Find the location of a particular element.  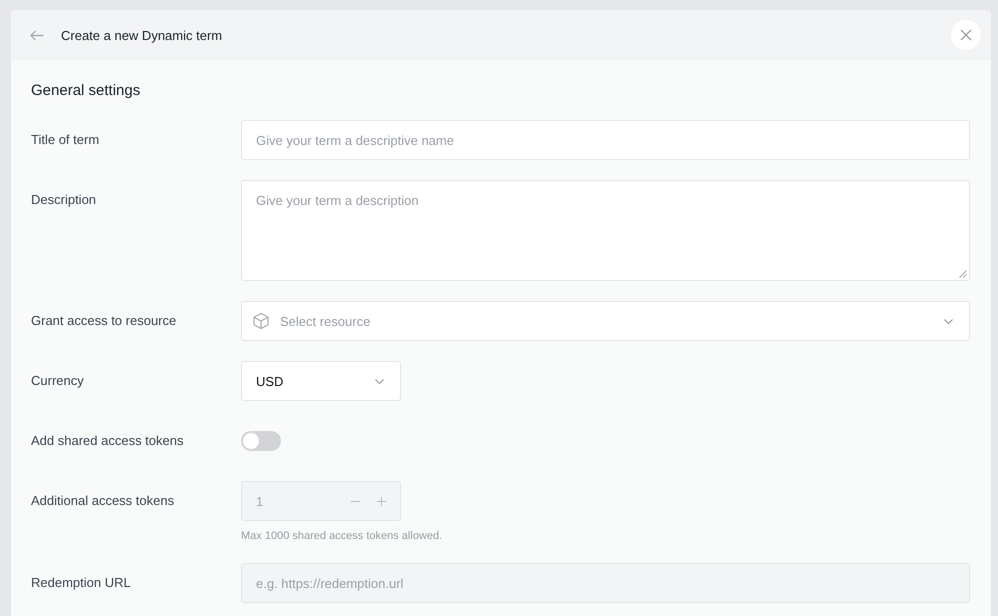

minus-icon is located at coordinates (355, 501).